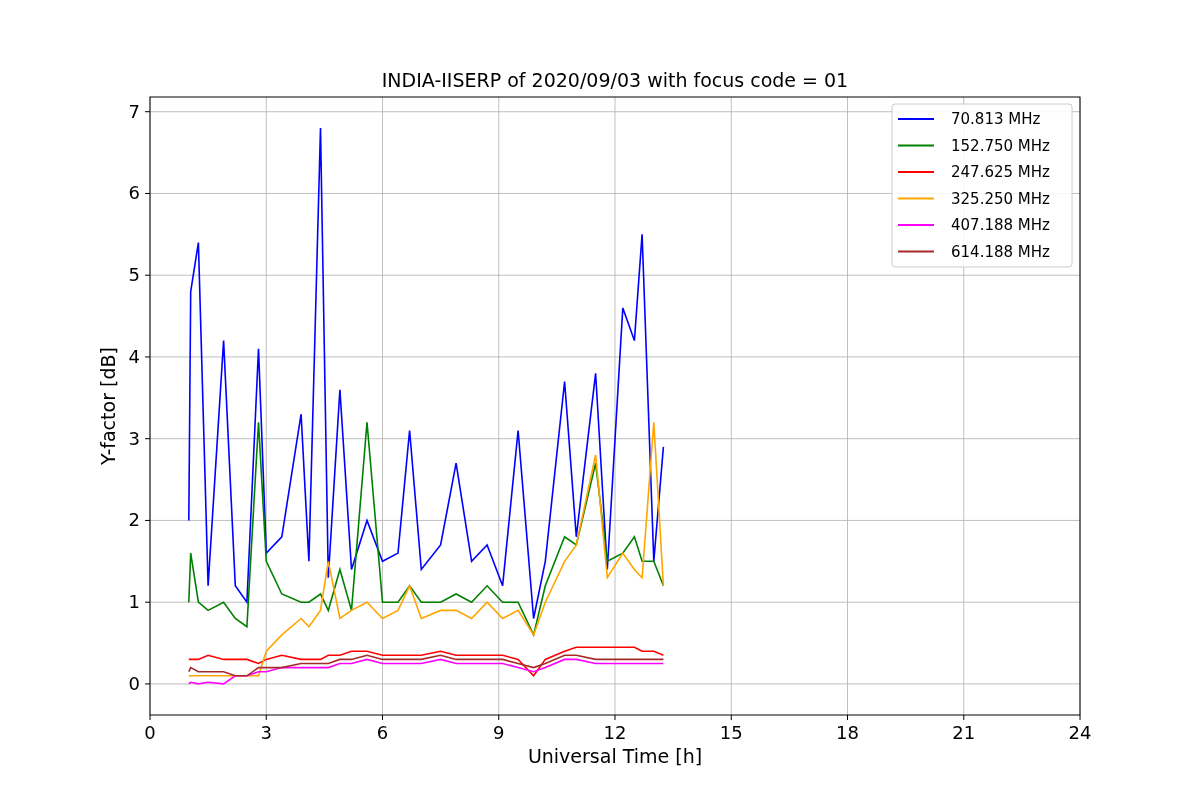 This screenshot has width=1200, height=800. I want to click on x-axis-label: Universal Time [h], so click(615, 756).